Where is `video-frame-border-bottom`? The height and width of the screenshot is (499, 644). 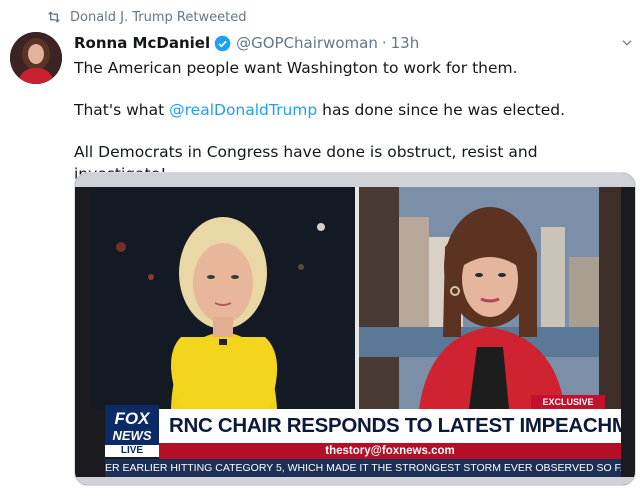 video-frame-border-bottom is located at coordinates (355, 481).